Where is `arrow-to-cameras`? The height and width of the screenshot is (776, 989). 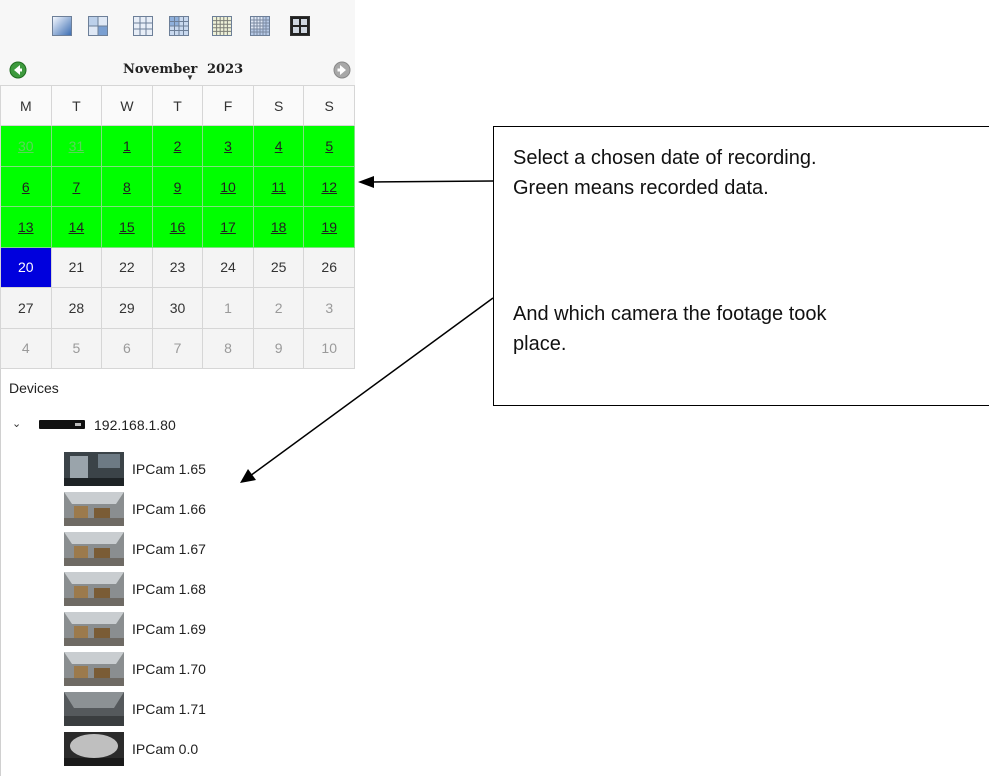 arrow-to-cameras is located at coordinates (371, 387).